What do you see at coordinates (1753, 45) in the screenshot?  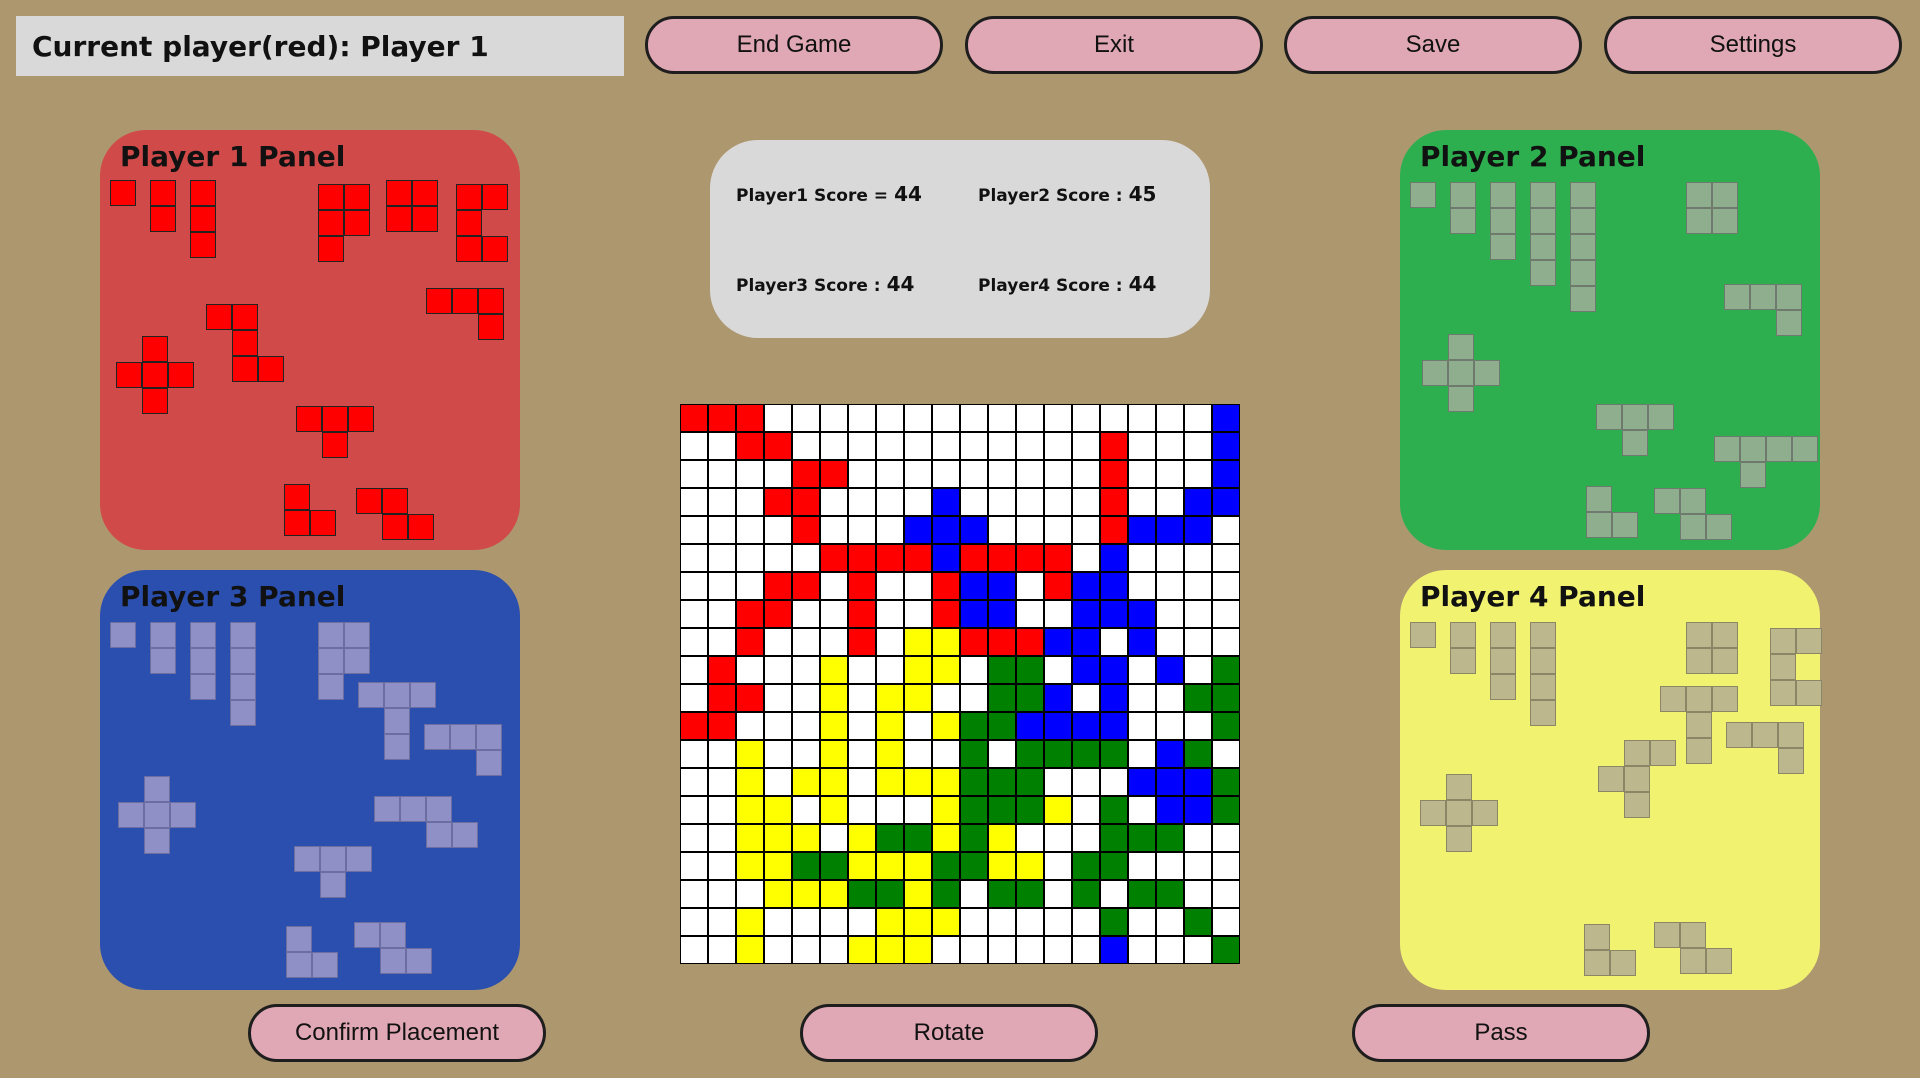 I see `settings-button: Settings` at bounding box center [1753, 45].